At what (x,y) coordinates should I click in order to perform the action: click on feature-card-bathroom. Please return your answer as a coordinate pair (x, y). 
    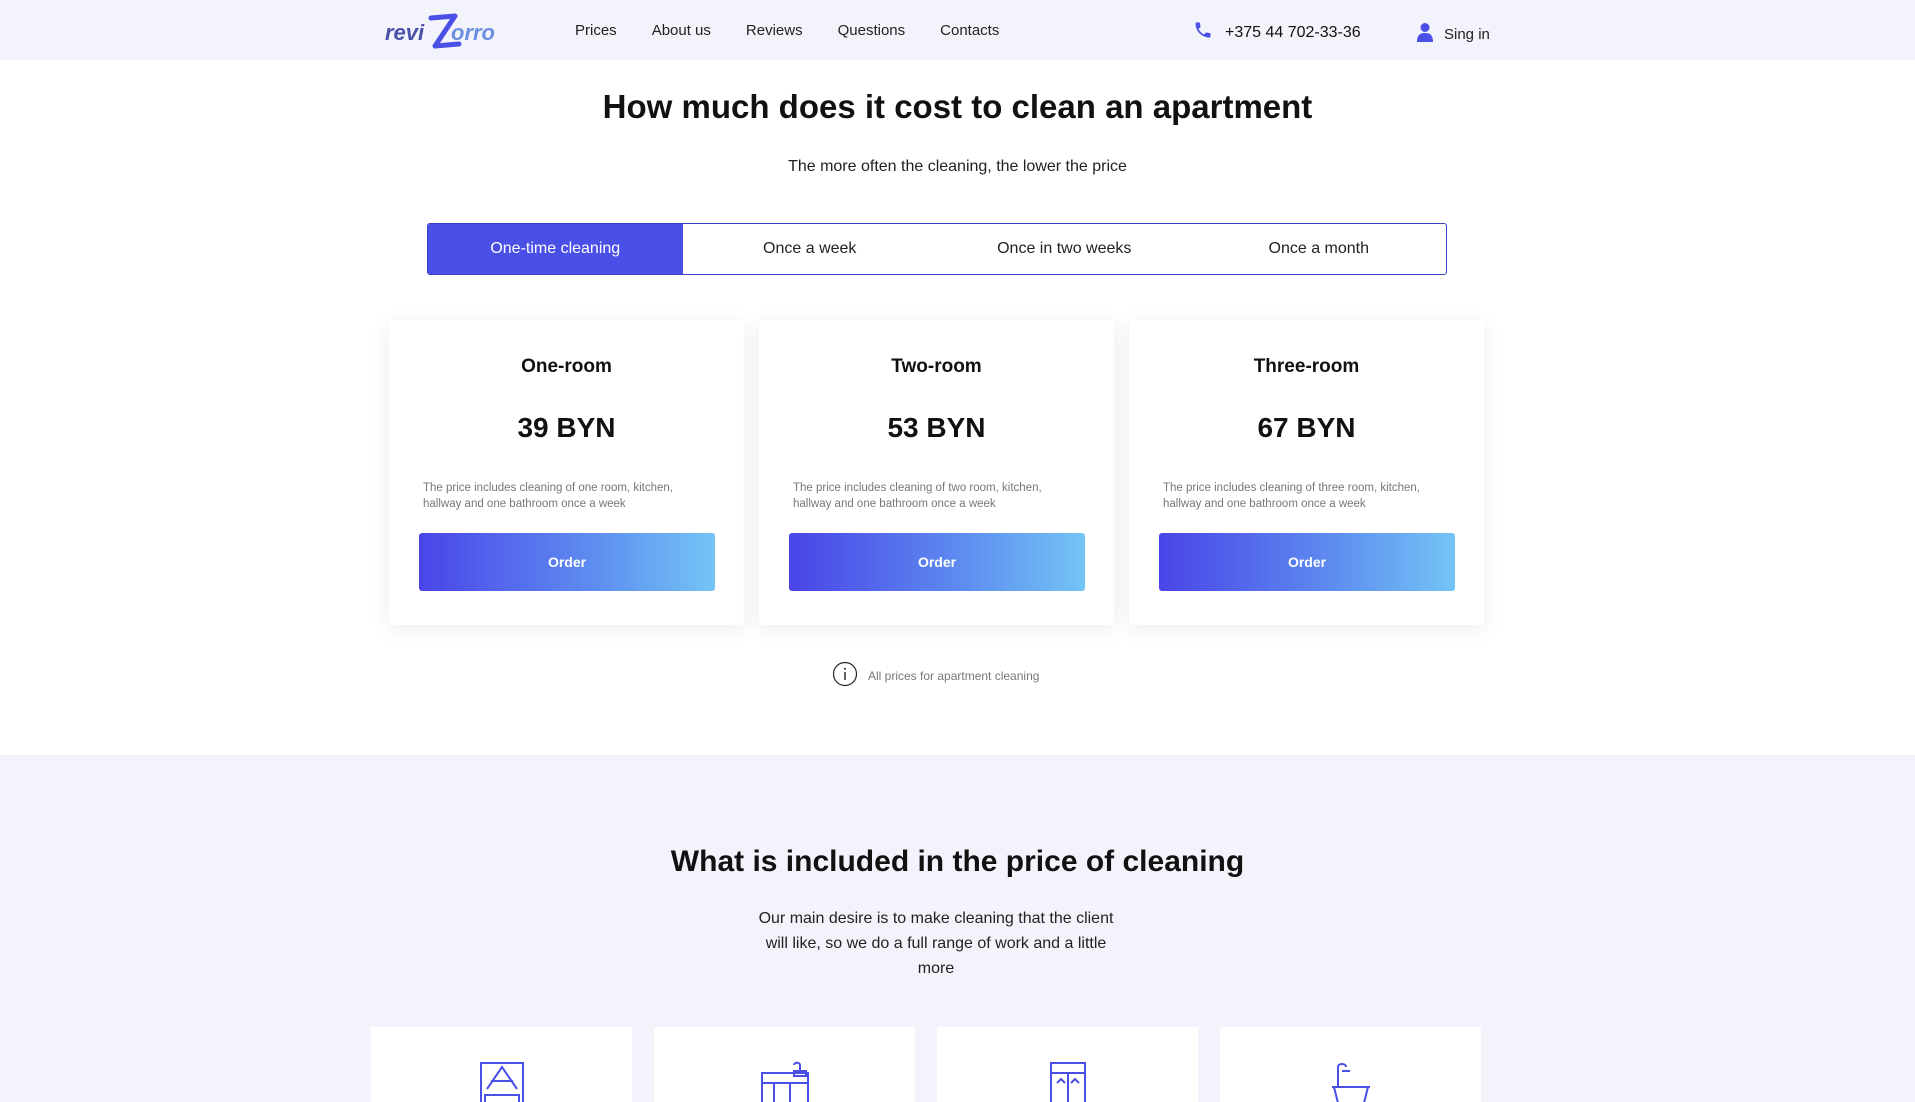
    Looking at the image, I should click on (1350, 1064).